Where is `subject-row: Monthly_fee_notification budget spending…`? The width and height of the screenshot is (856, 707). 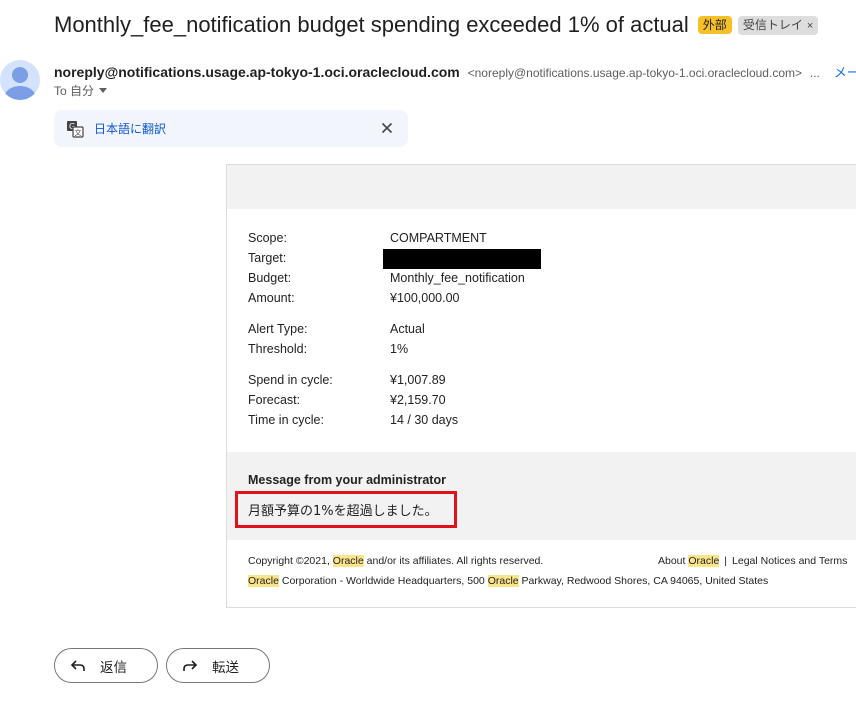
subject-row: Monthly_fee_notification budget spending… is located at coordinates (436, 25).